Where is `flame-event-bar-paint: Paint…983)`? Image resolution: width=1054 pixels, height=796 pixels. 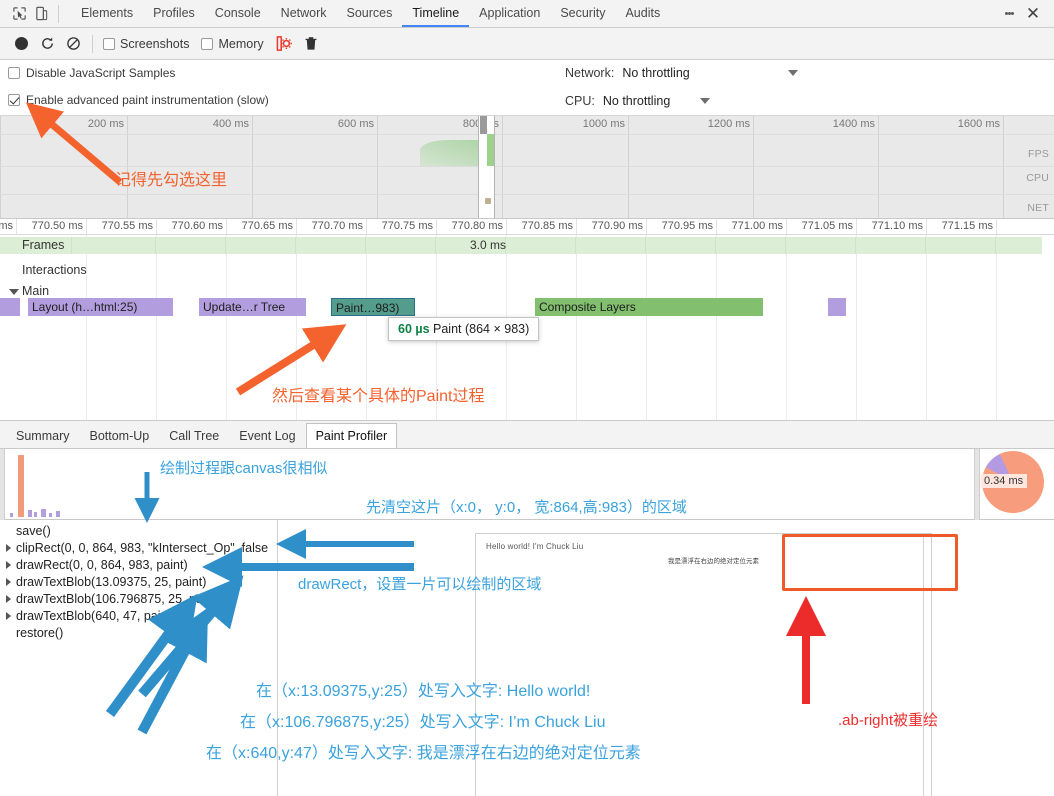 flame-event-bar-paint: Paint…983) is located at coordinates (373, 307).